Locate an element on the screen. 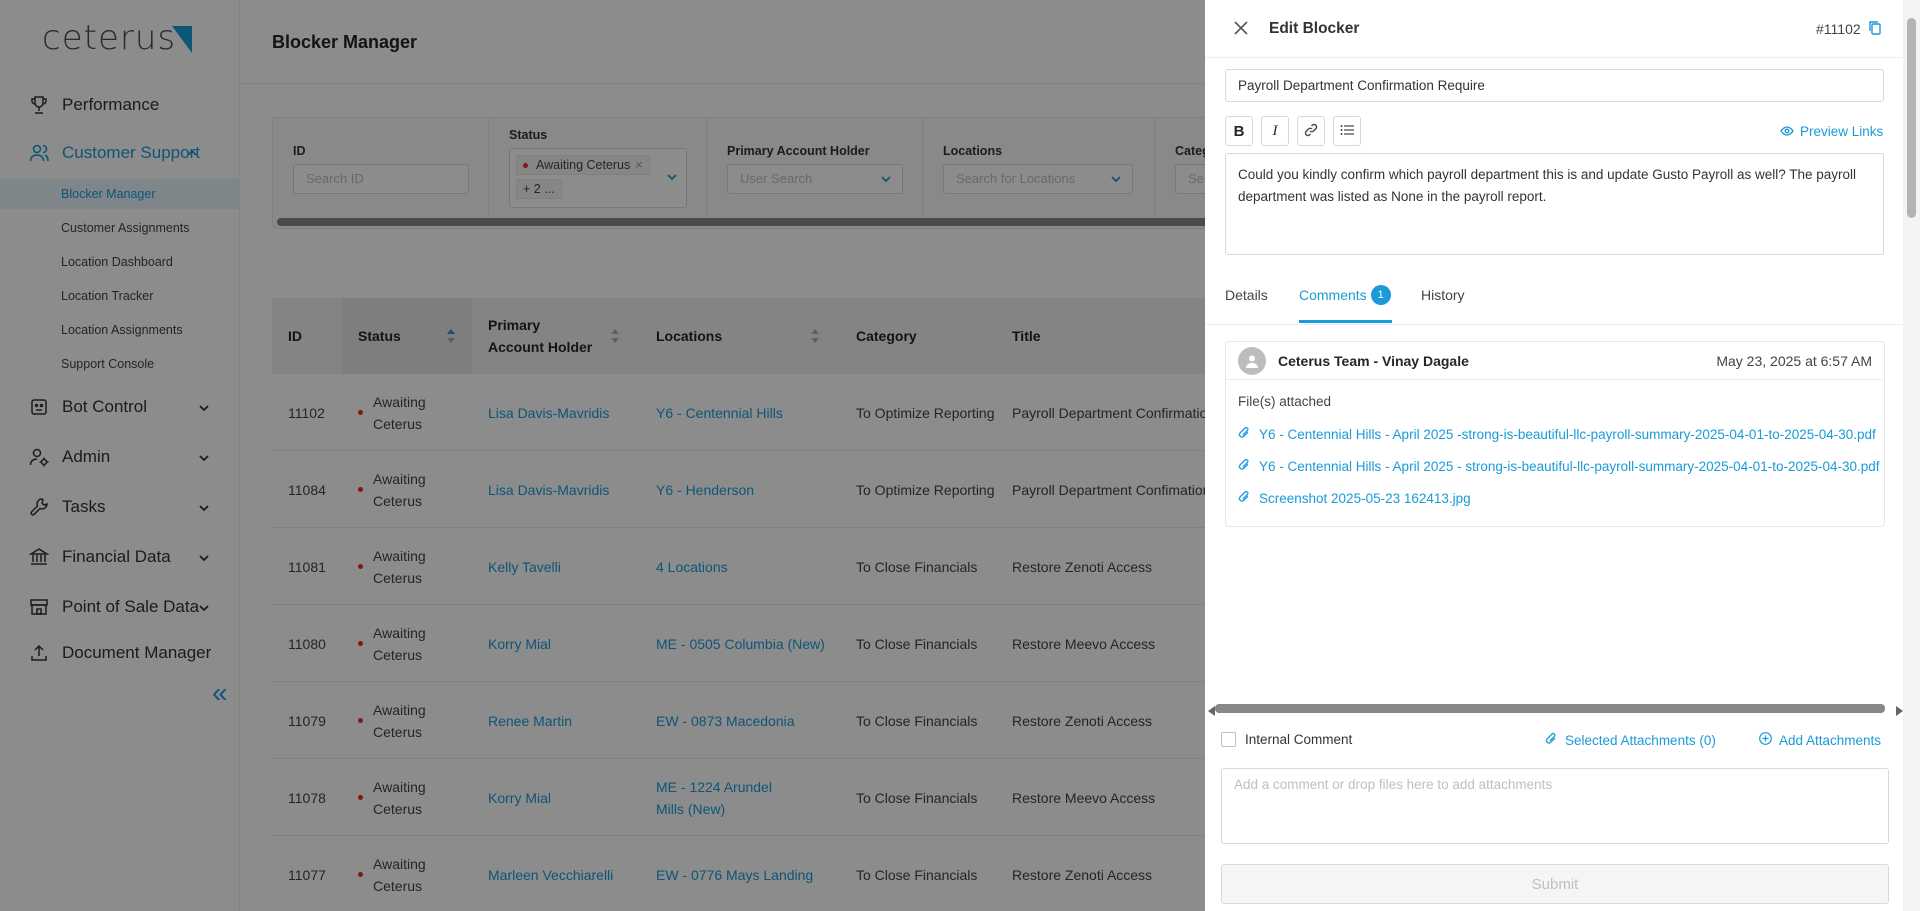 This screenshot has height=911, width=1920. preview-links-button: Preview Links is located at coordinates (1831, 131).